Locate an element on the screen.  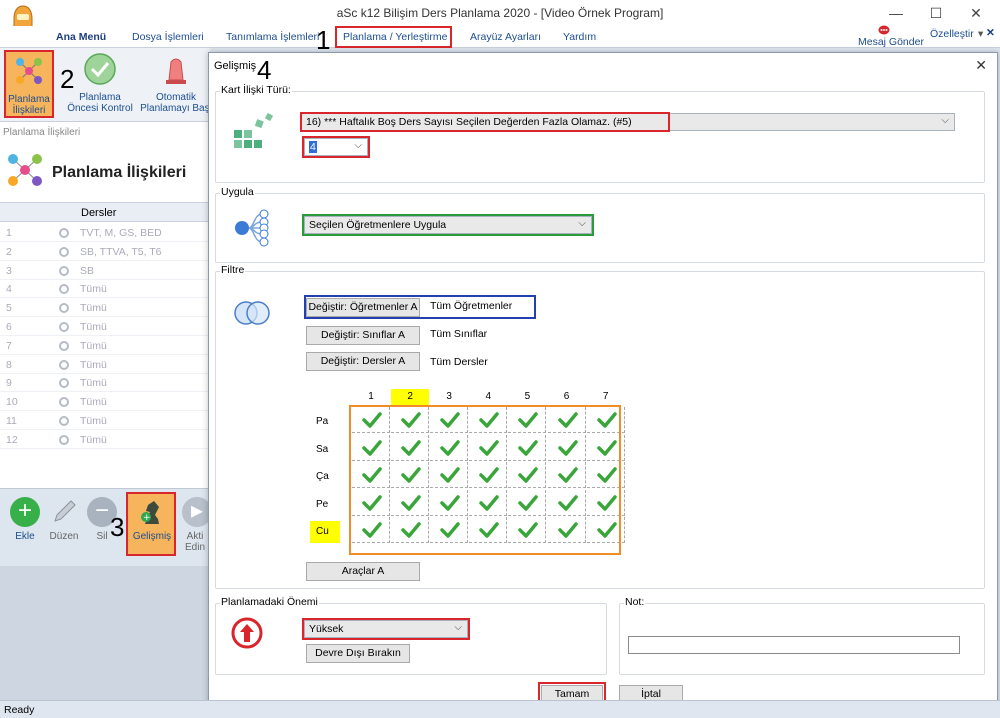
table-row: 12 Tümü is located at coordinates (105, 440).